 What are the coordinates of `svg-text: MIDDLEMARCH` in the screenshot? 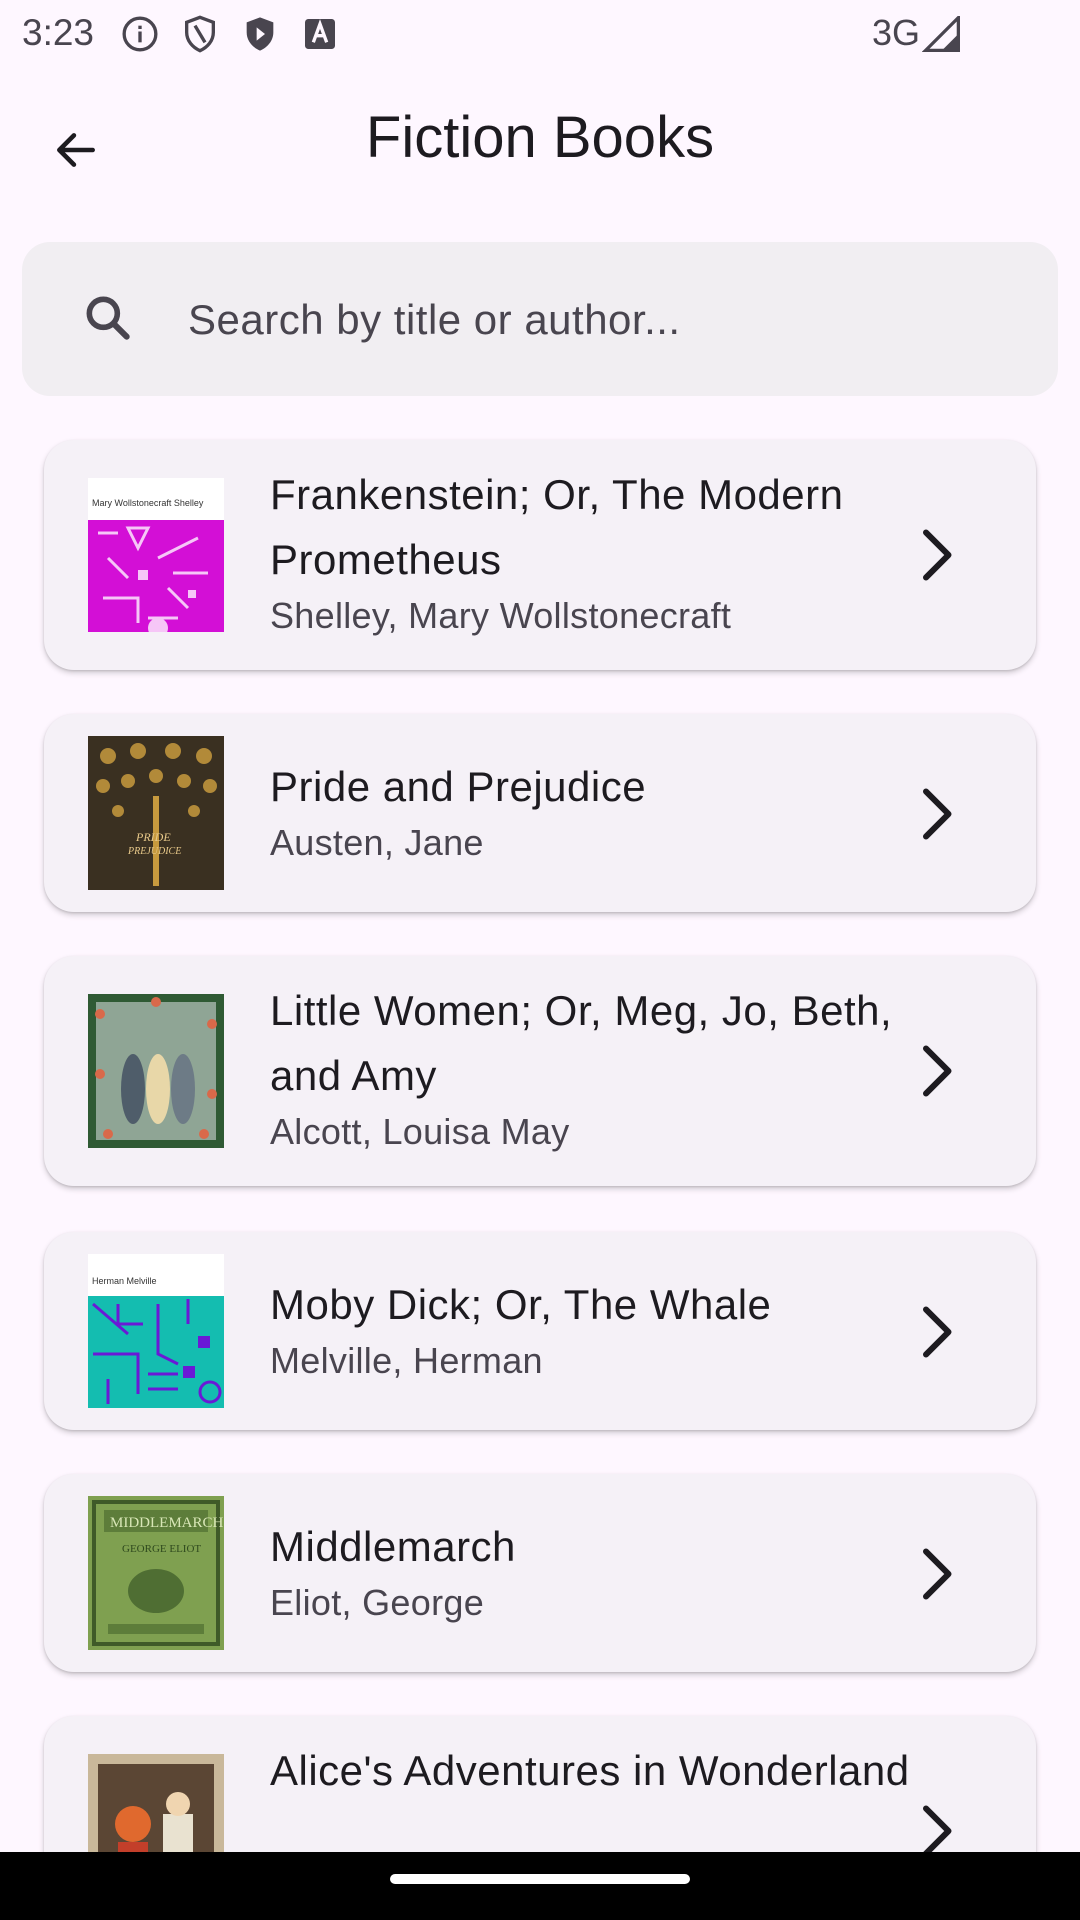 It's located at (167, 1523).